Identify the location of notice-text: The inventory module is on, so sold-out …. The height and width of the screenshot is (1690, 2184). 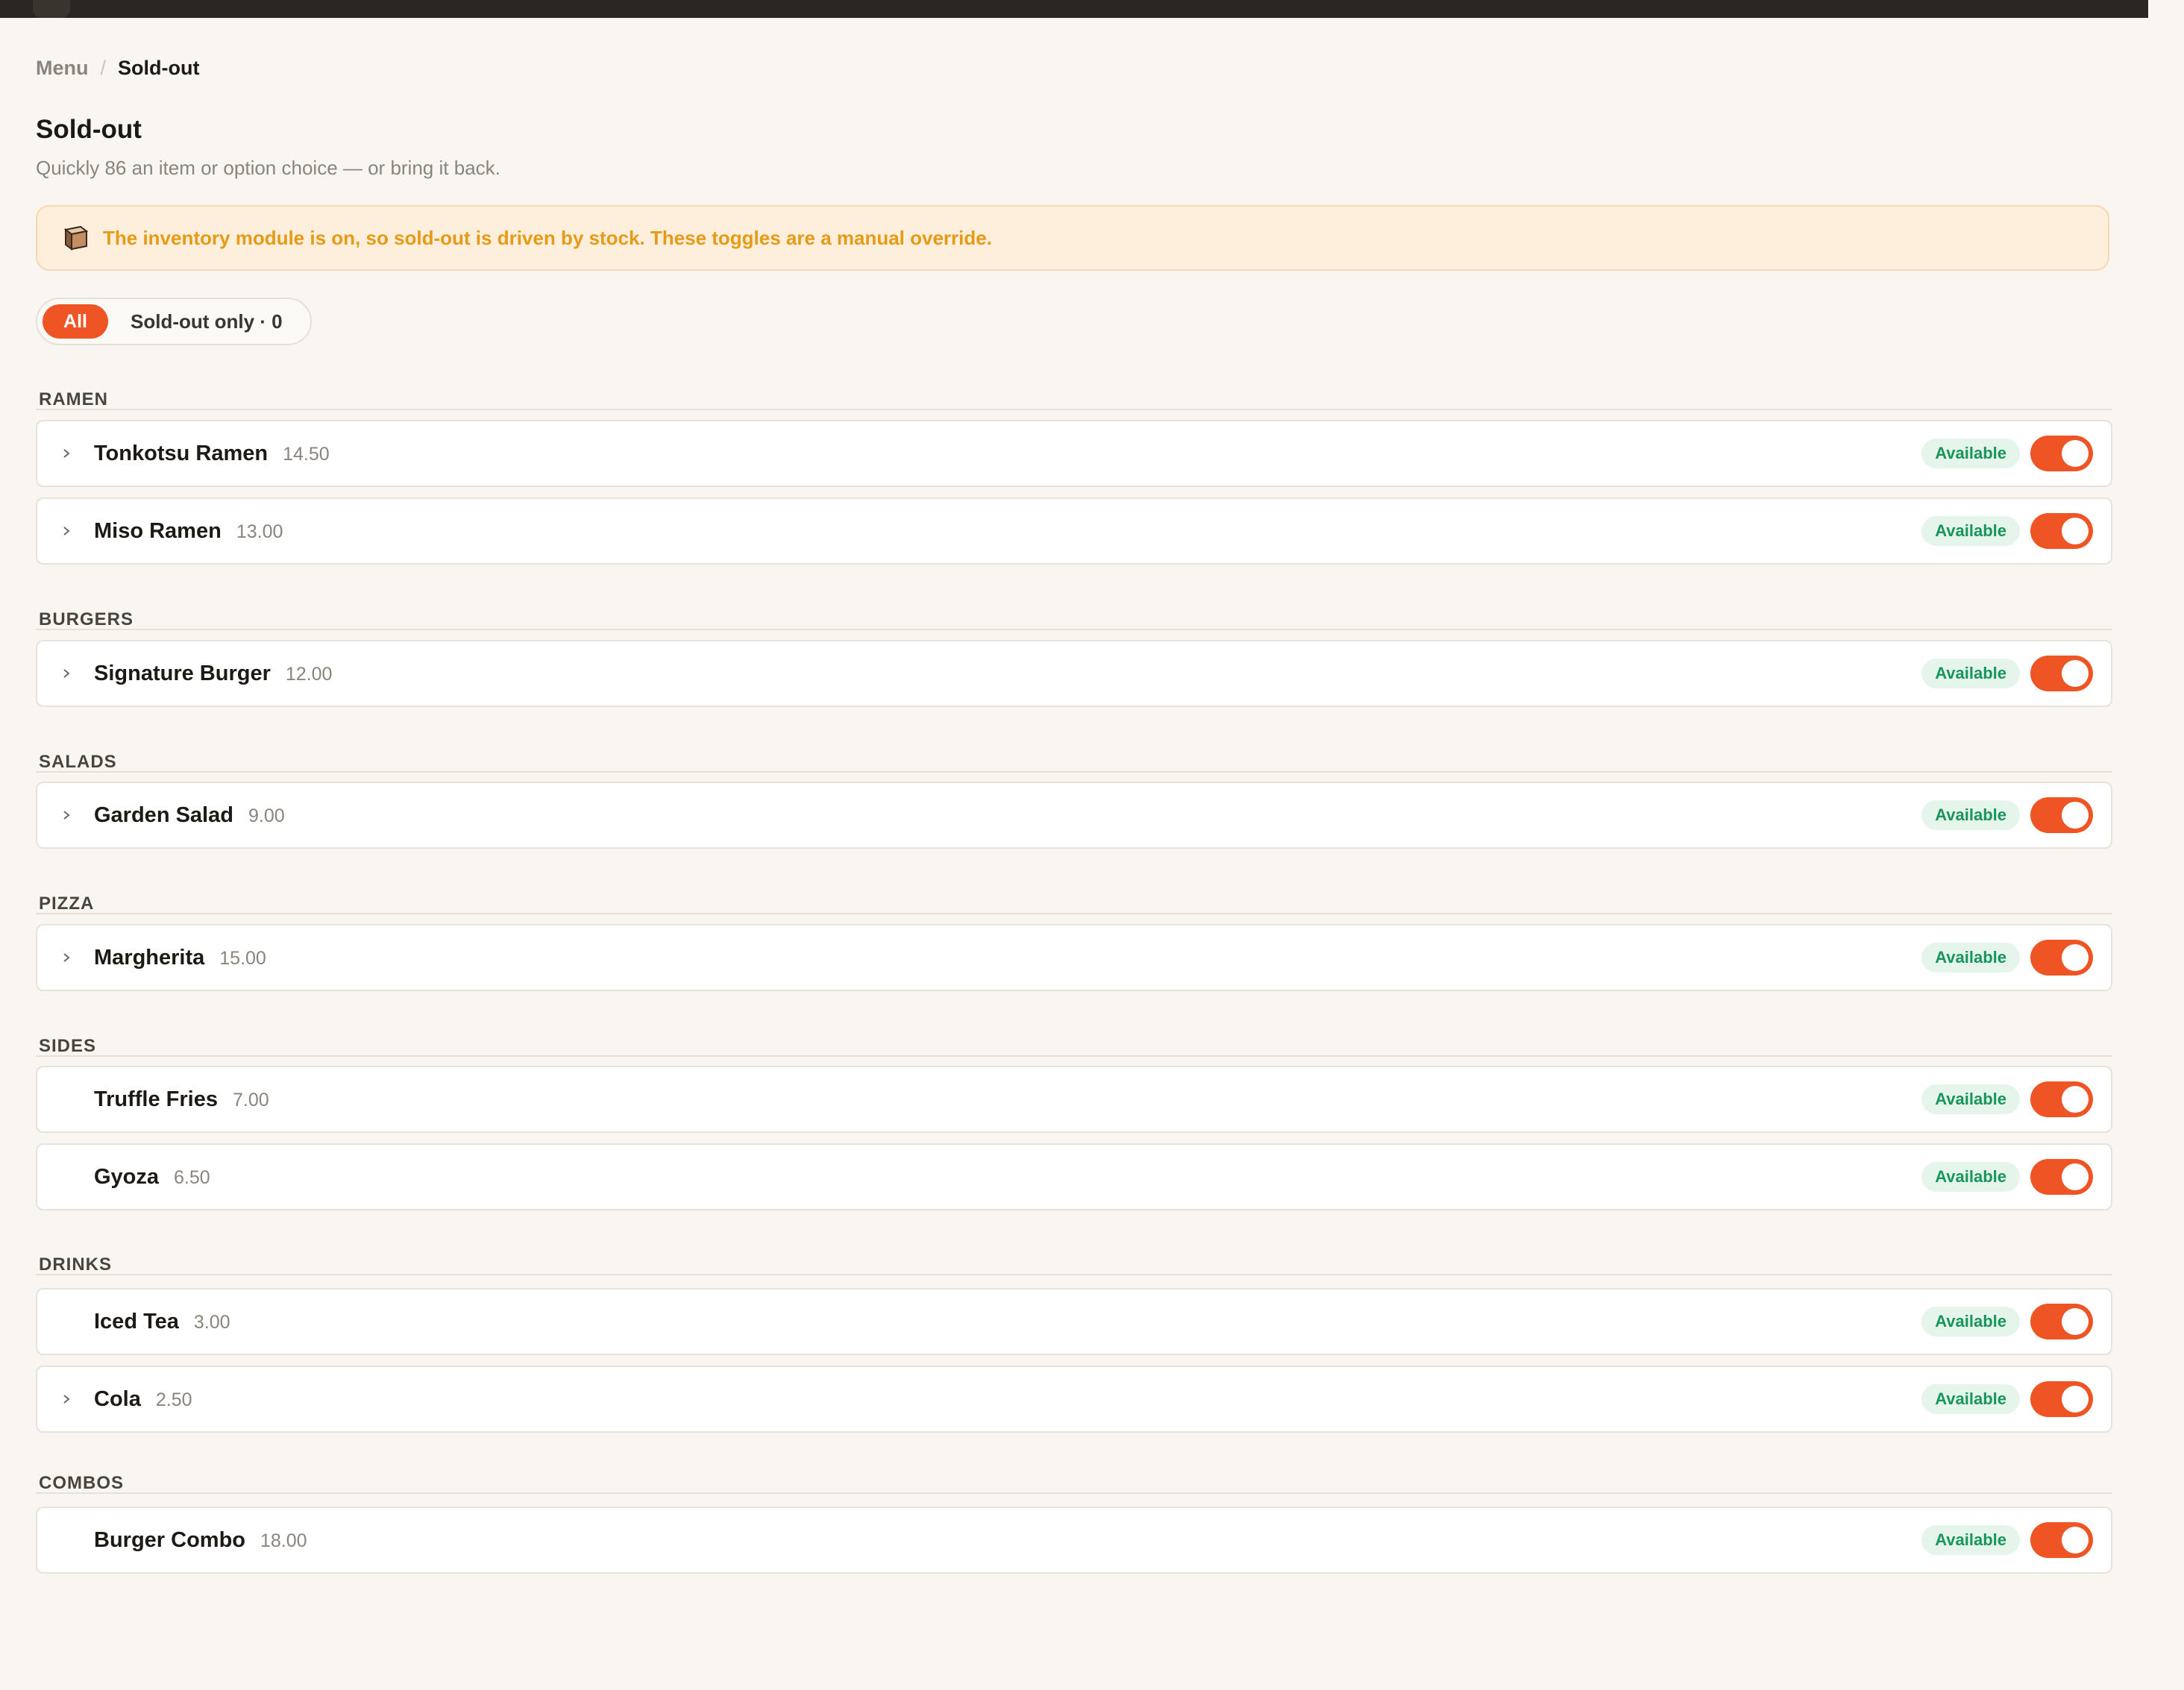
(547, 238).